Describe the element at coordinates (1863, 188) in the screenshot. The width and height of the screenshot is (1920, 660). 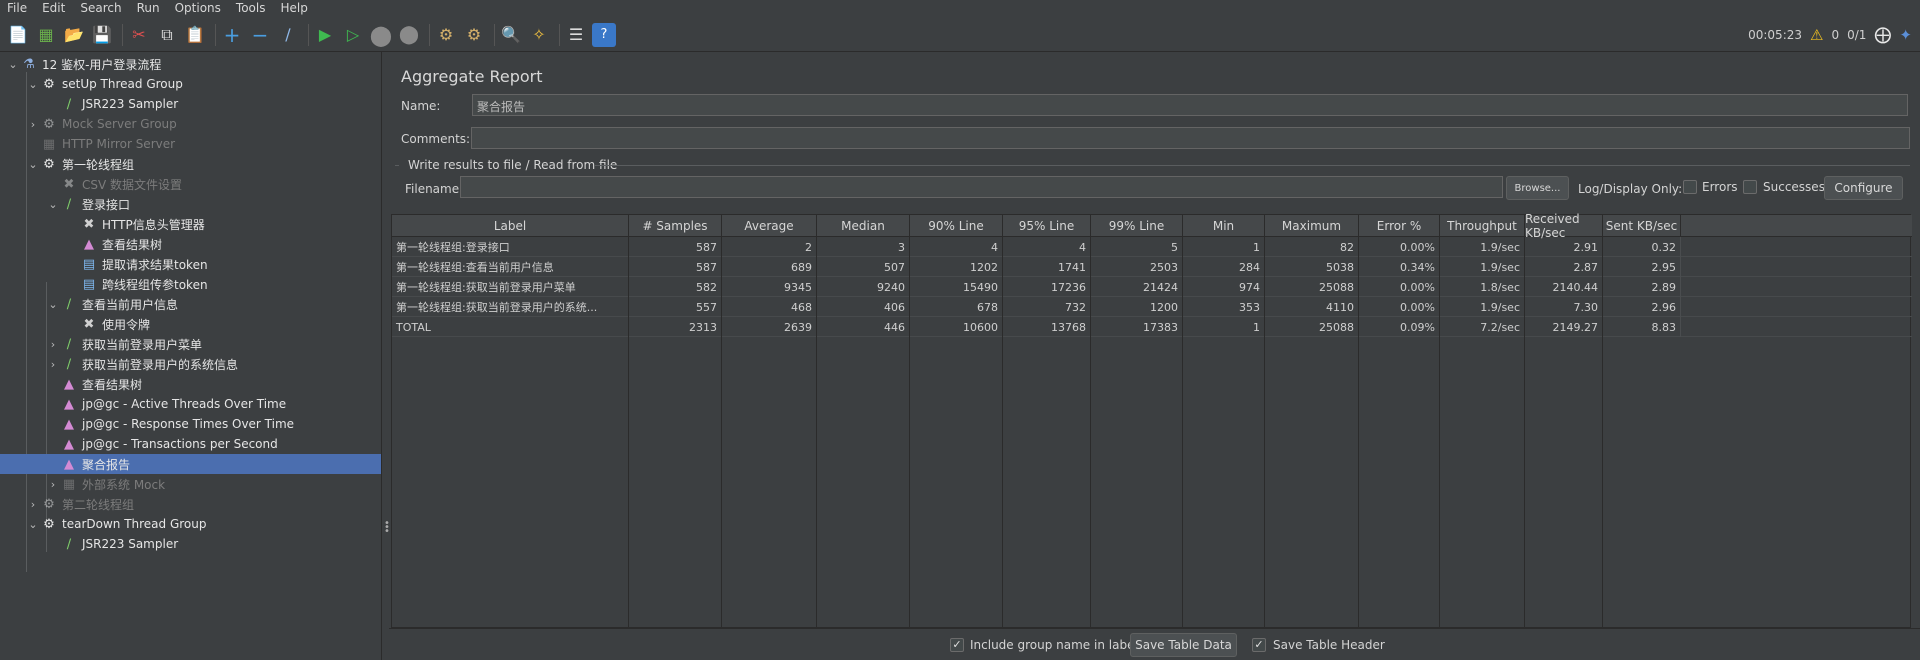
I see `configure-button: Configure` at that location.